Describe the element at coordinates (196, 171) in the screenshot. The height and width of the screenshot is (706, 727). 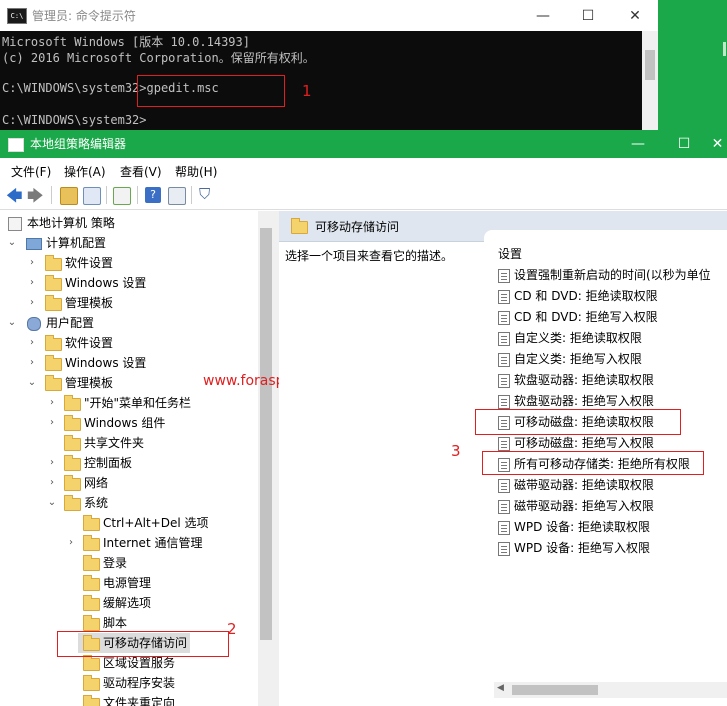
I see `menu-help: 帮助(H)` at that location.